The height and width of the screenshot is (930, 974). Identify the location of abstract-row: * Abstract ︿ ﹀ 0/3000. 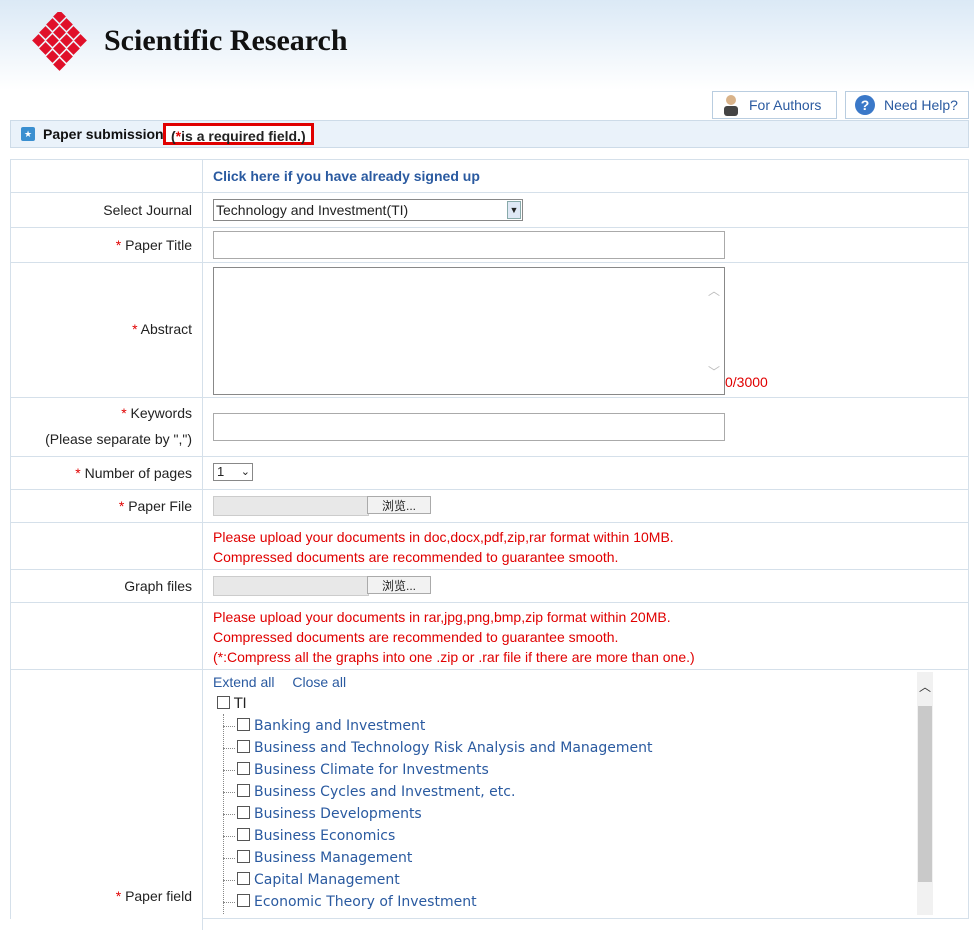
(489, 330).